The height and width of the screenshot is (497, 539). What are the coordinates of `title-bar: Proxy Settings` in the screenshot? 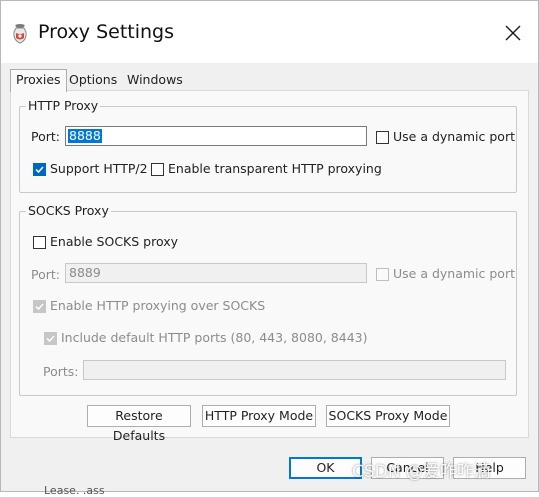 It's located at (269, 32).